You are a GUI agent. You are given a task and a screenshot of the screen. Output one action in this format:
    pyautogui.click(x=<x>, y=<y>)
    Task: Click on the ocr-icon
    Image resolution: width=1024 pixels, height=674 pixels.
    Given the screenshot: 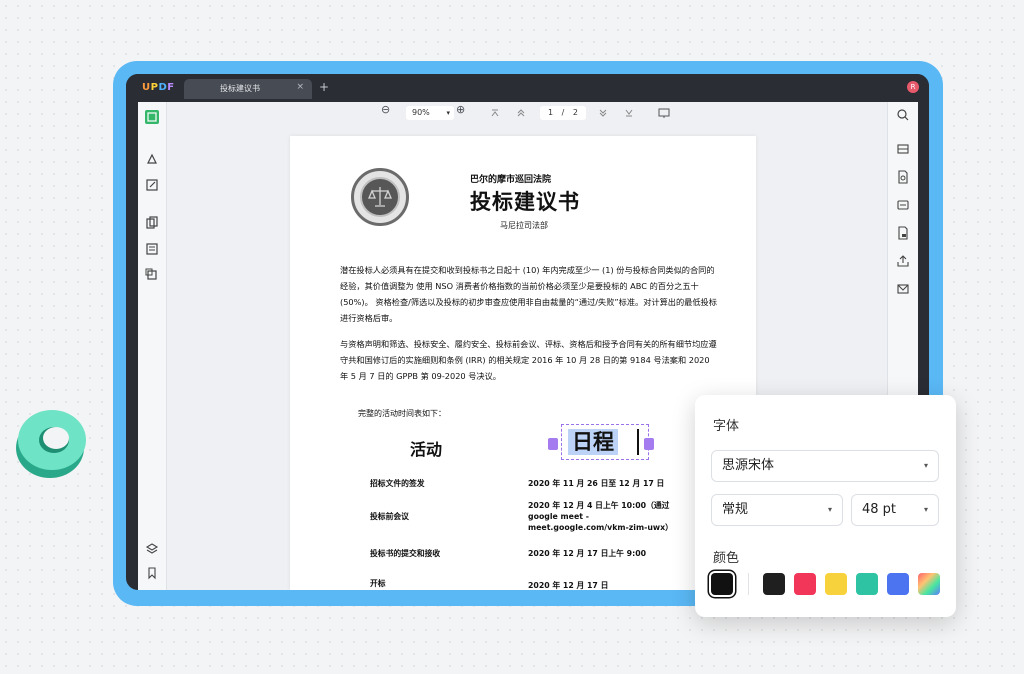 What is the action you would take?
    pyautogui.click(x=903, y=149)
    